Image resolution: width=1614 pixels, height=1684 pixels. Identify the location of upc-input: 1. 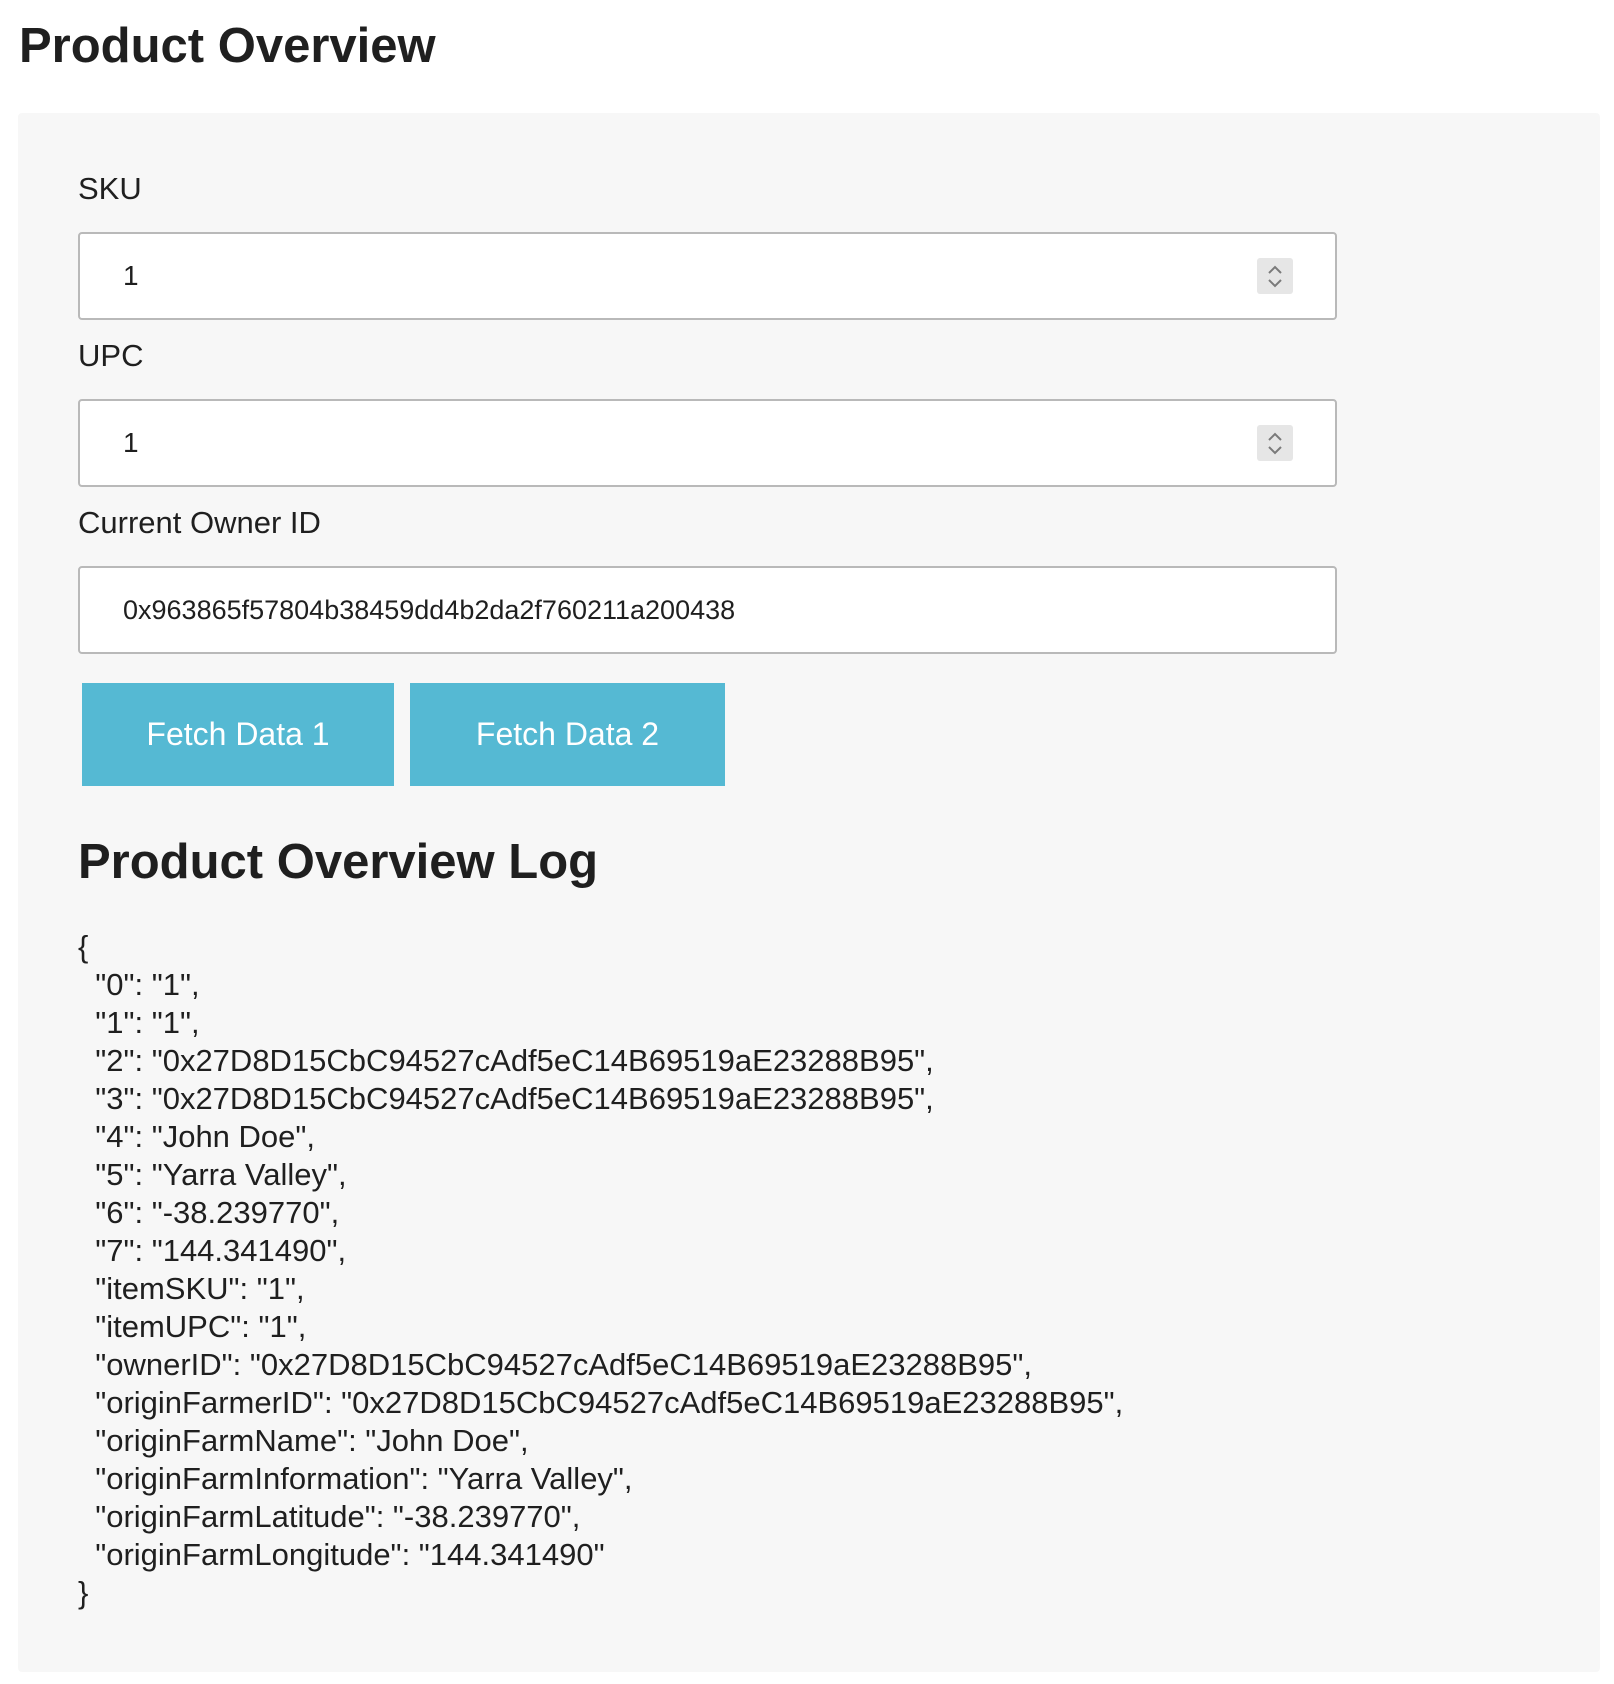
(707, 443).